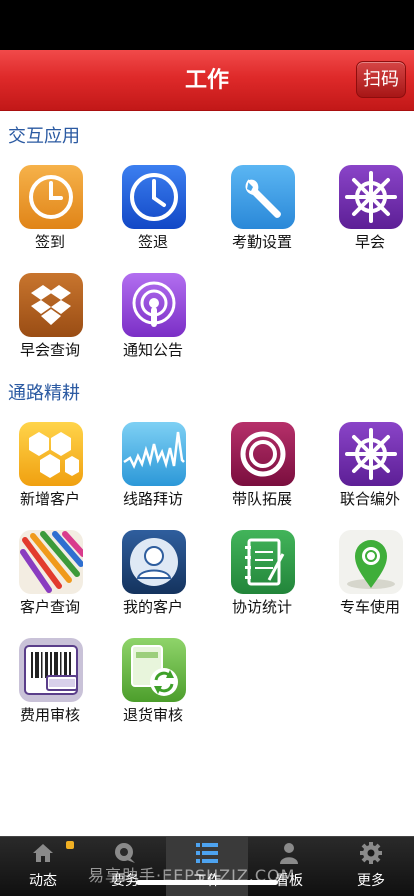 The image size is (414, 896). What do you see at coordinates (261, 499) in the screenshot?
I see `tile-label: 带队拓展` at bounding box center [261, 499].